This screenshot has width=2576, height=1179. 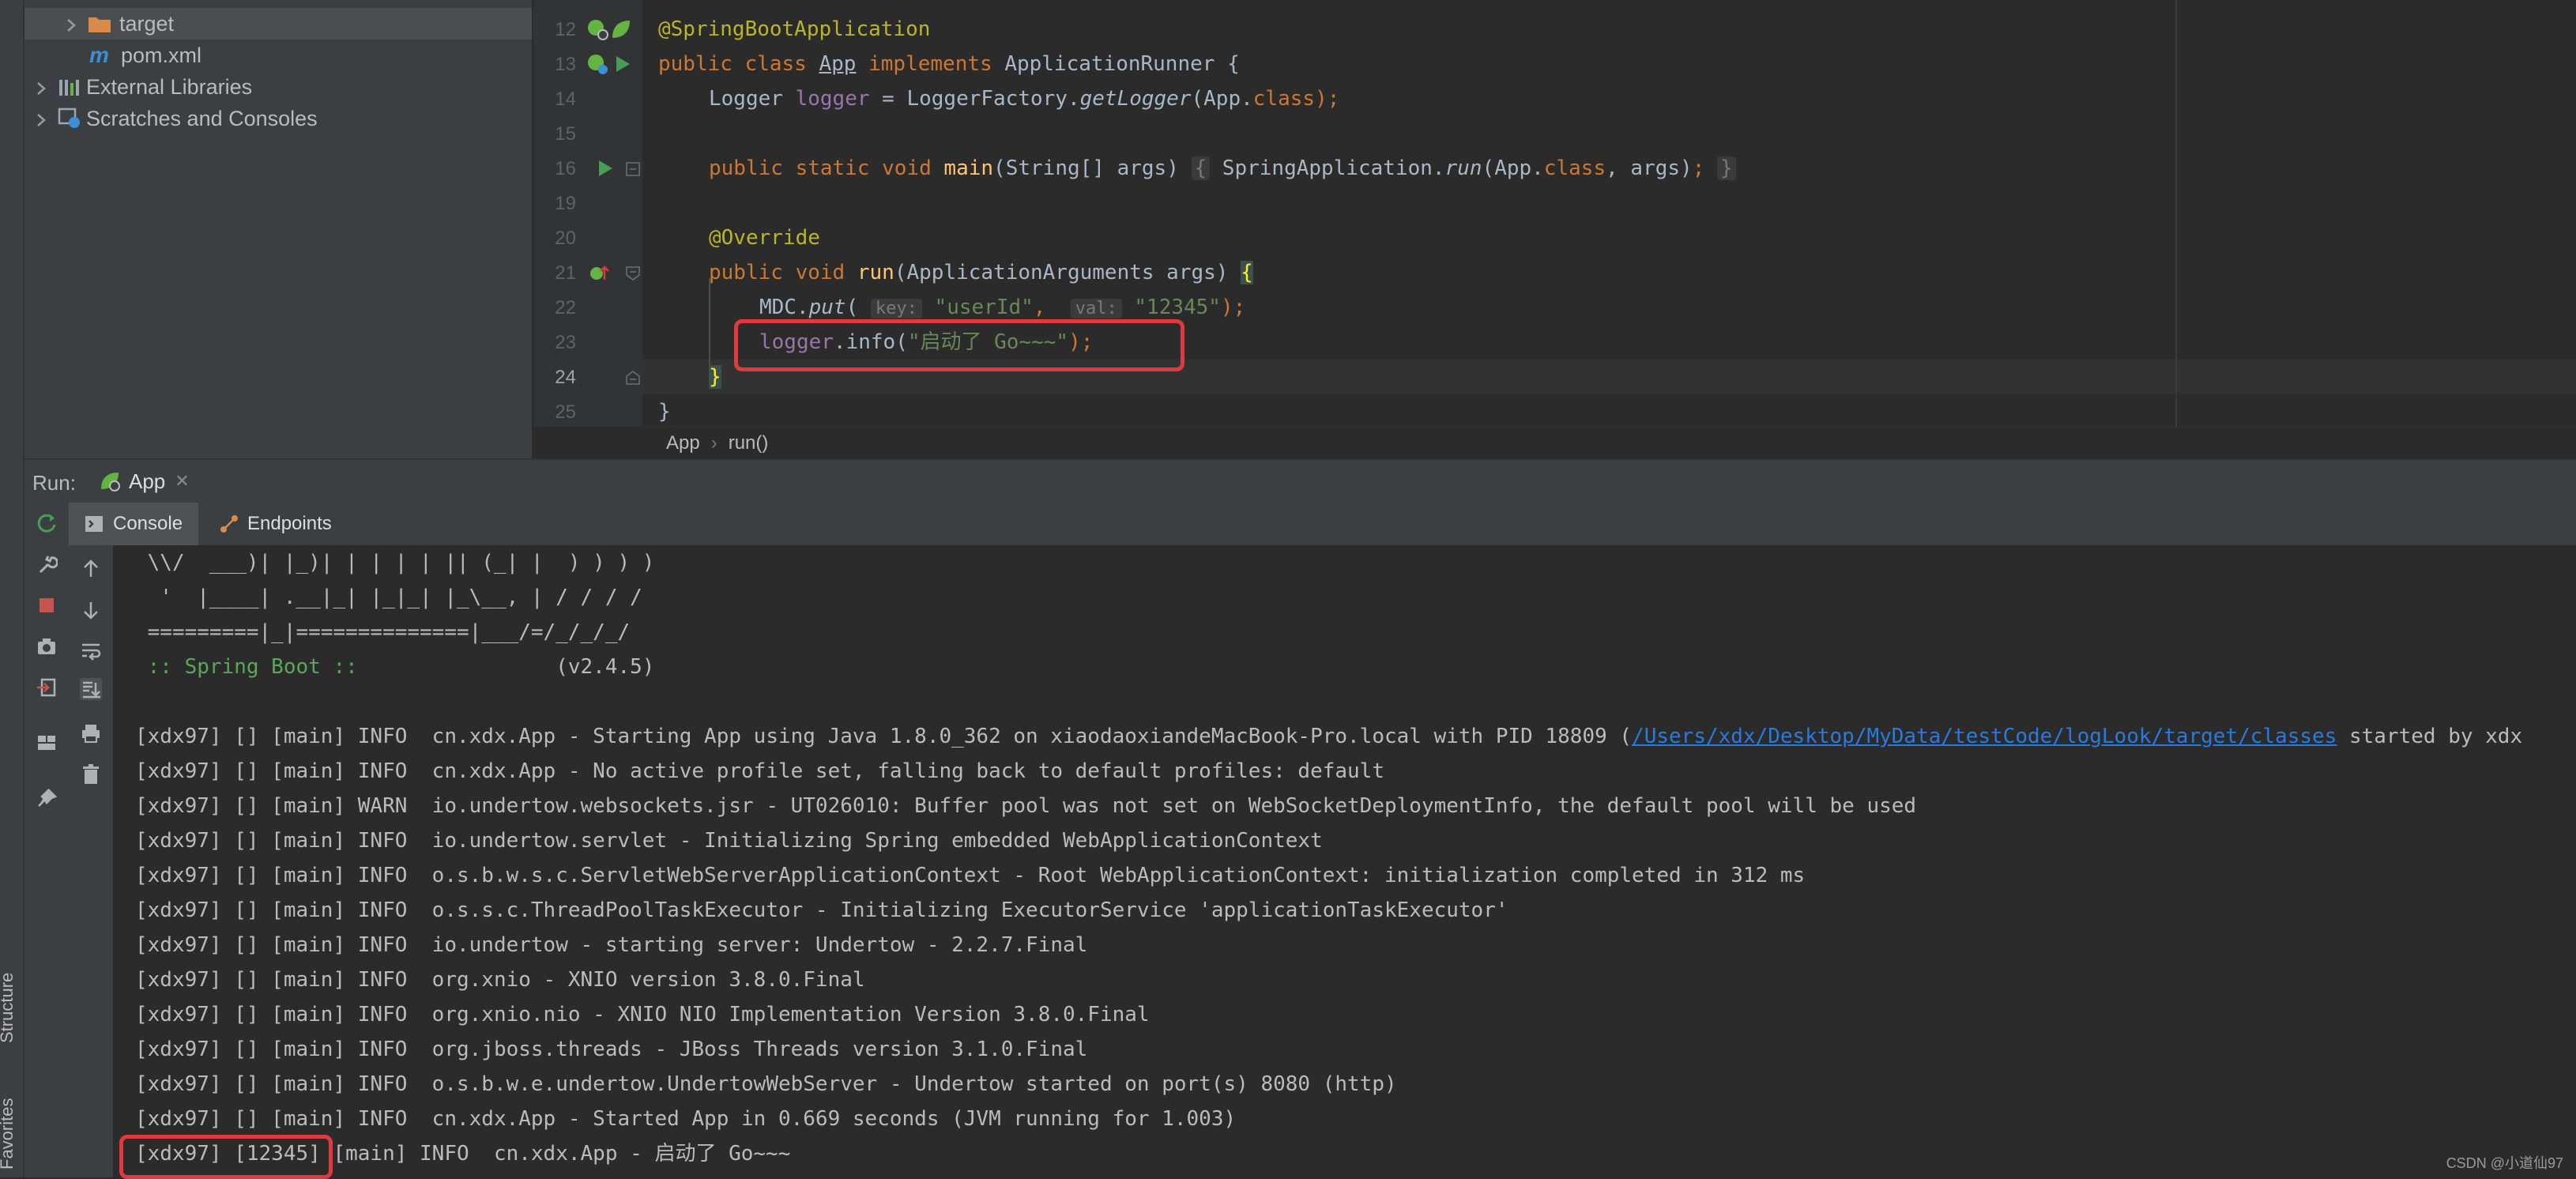 I want to click on code-line-25: }, so click(x=664, y=411).